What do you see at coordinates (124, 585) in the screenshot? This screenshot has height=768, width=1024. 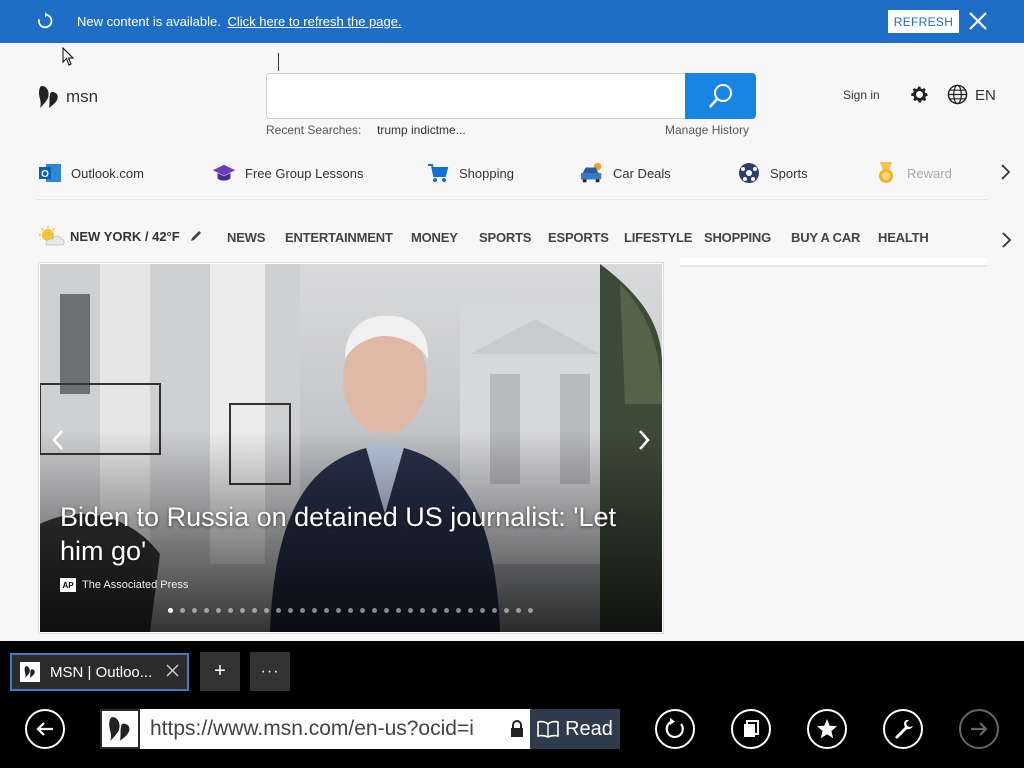 I see `hero-source: AP The Associated Press` at bounding box center [124, 585].